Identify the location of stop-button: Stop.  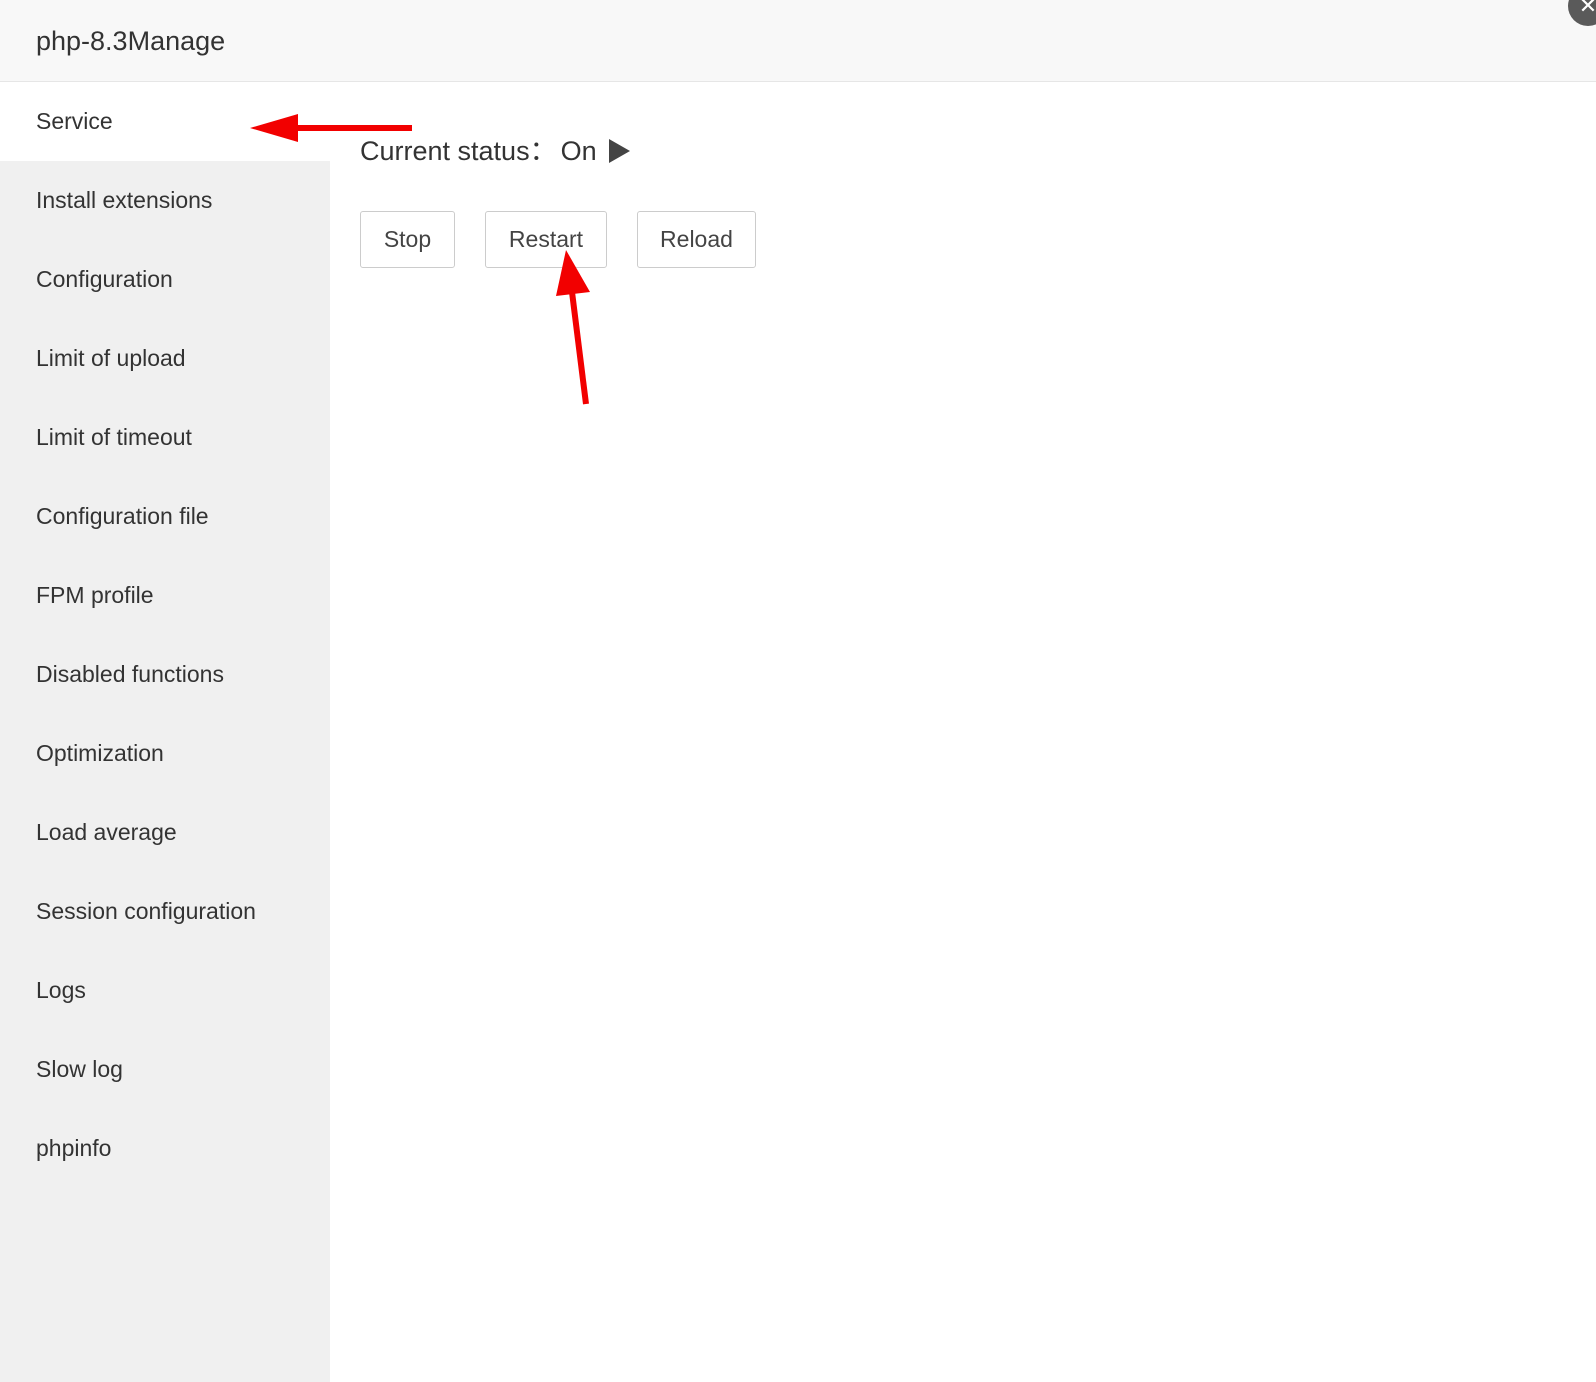
(407, 239).